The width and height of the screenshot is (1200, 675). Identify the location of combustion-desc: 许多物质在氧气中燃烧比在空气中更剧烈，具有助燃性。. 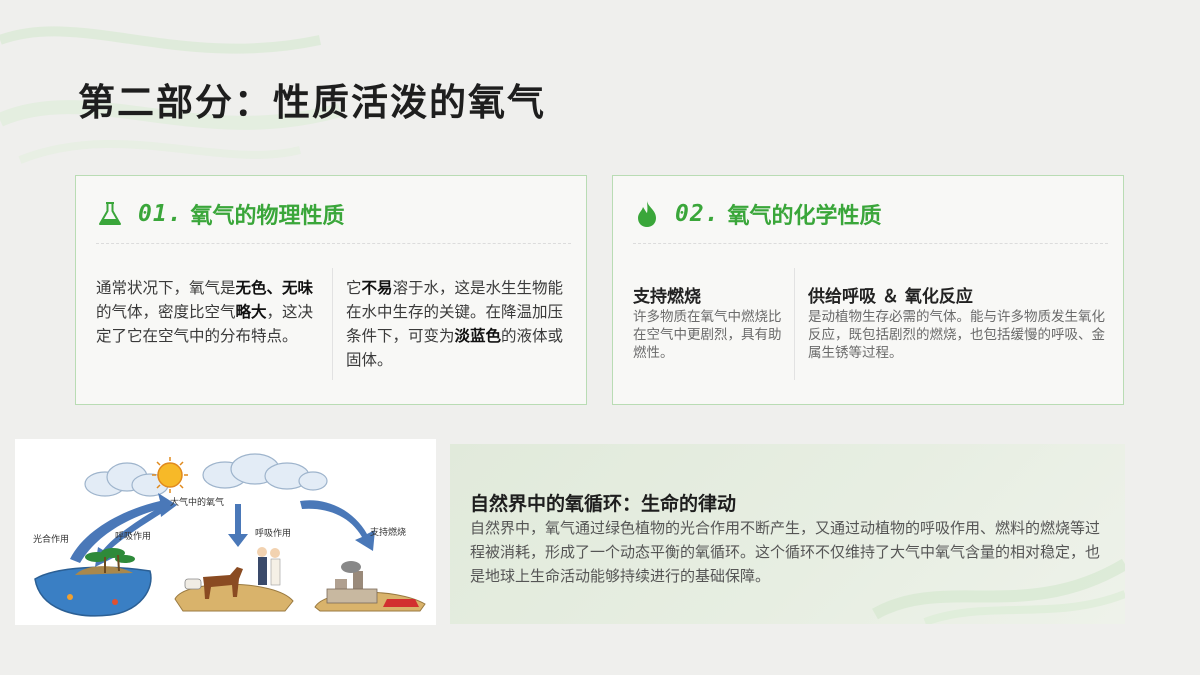
(707, 335).